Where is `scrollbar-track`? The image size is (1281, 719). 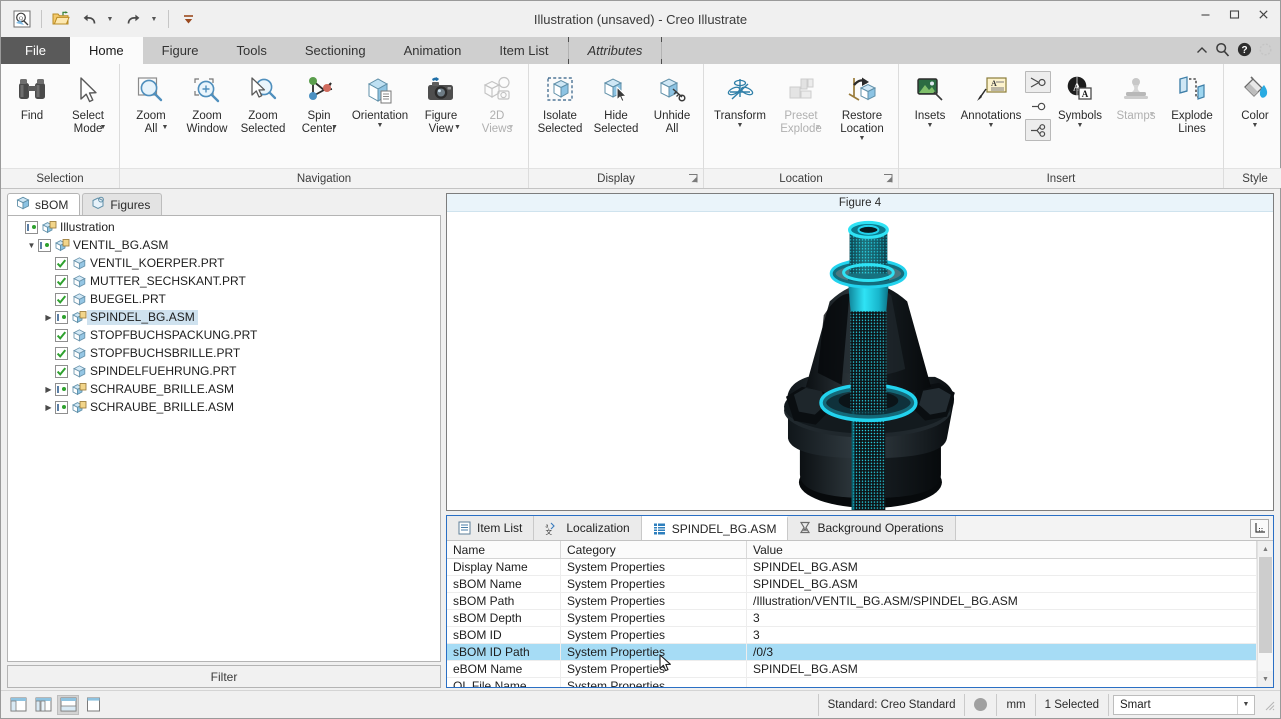
scrollbar-track is located at coordinates (1265, 614).